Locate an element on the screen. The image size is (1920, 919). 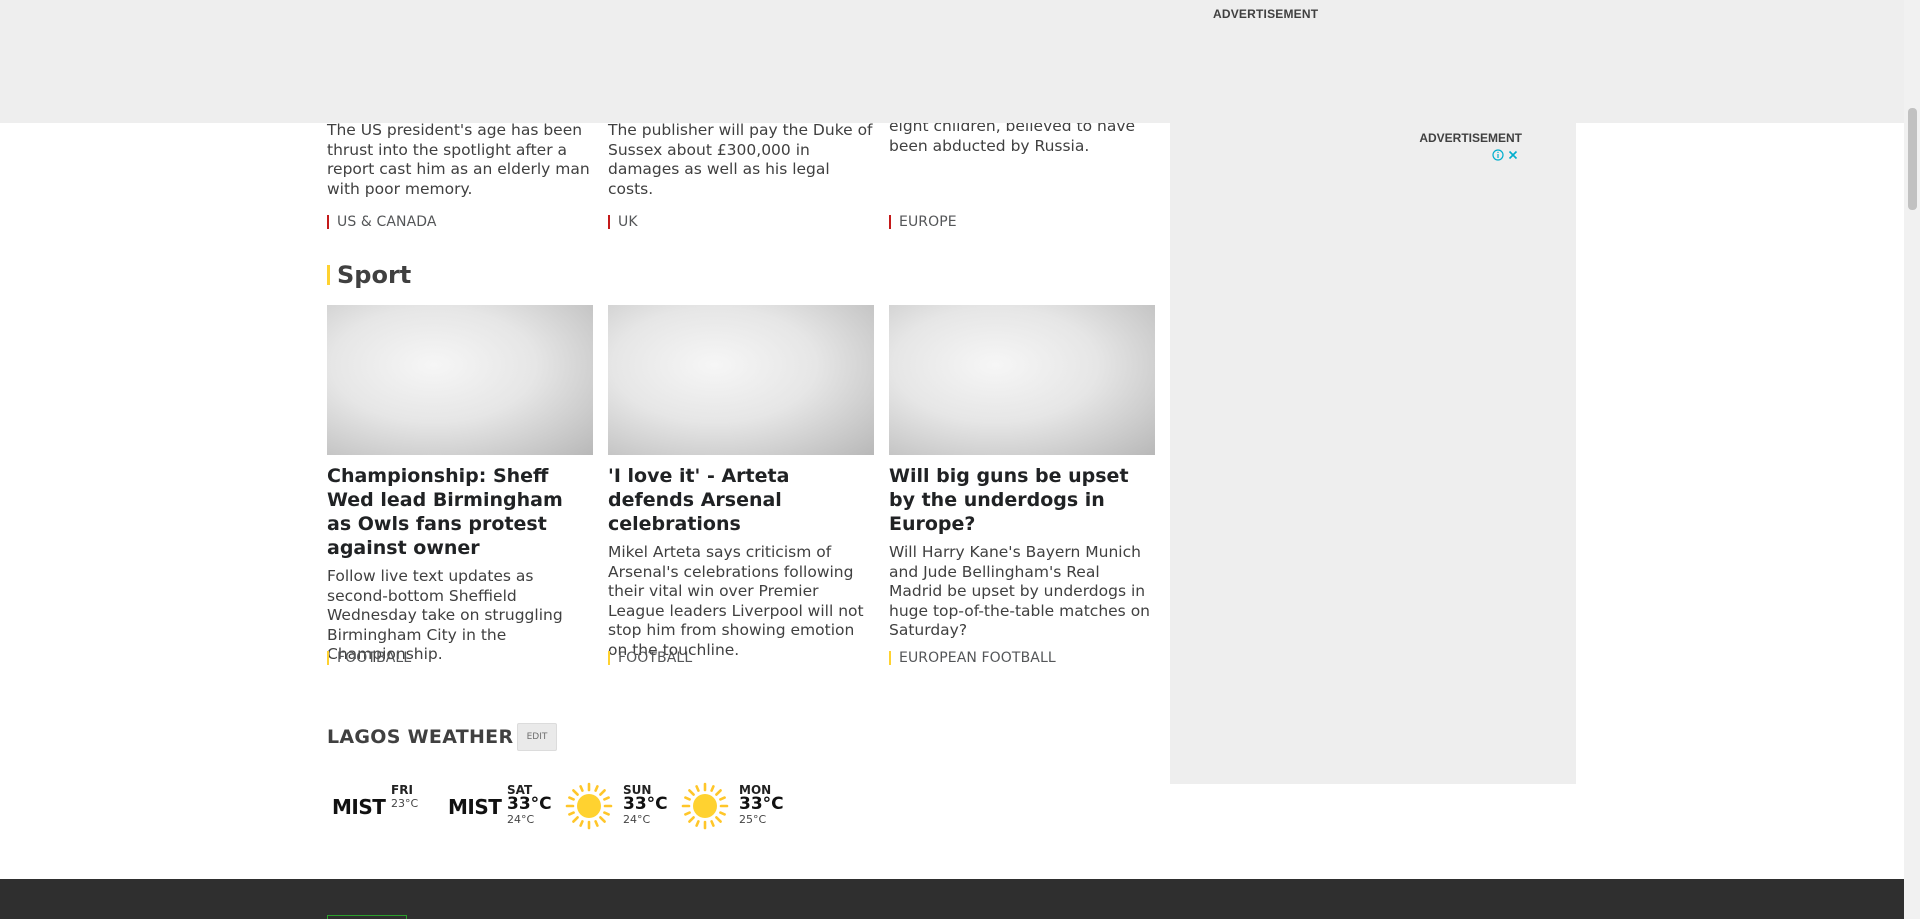
weather-low: 25°C is located at coordinates (753, 819).